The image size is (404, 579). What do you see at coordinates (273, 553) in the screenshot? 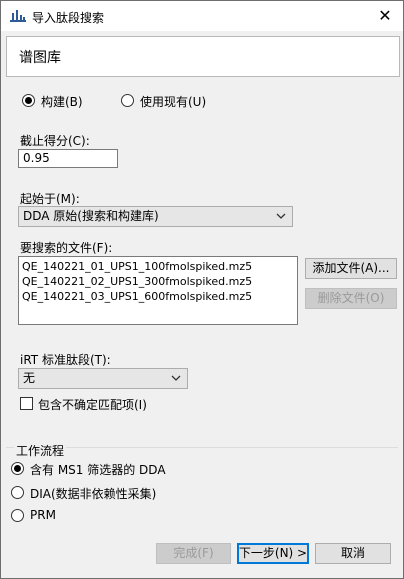
I see `next-button: 下一步(N) >` at bounding box center [273, 553].